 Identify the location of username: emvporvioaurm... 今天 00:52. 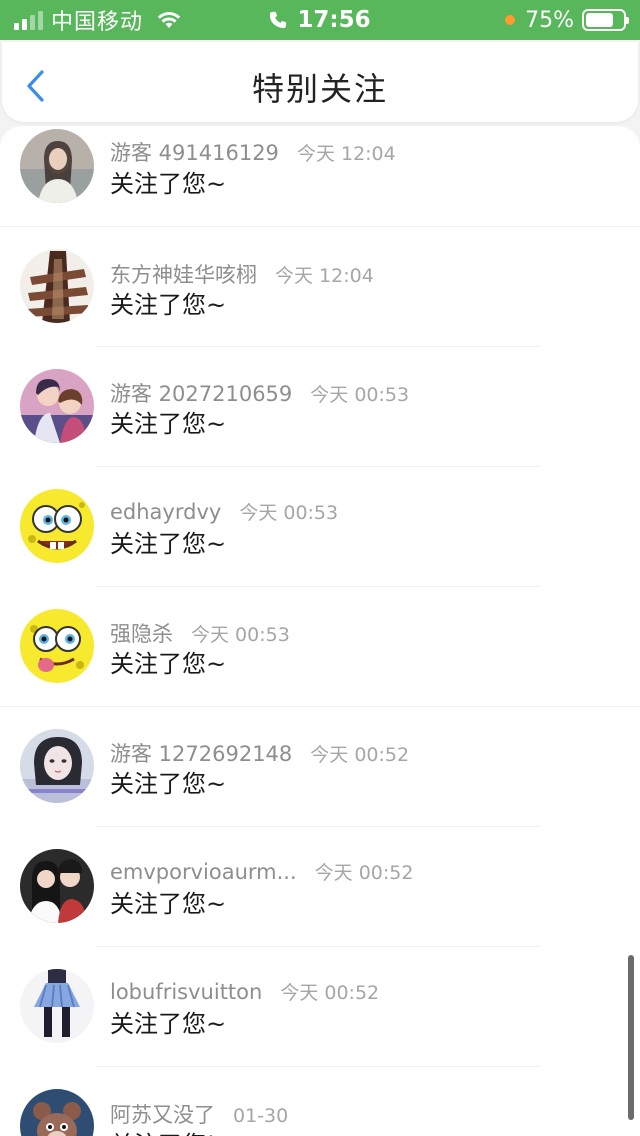
(262, 872).